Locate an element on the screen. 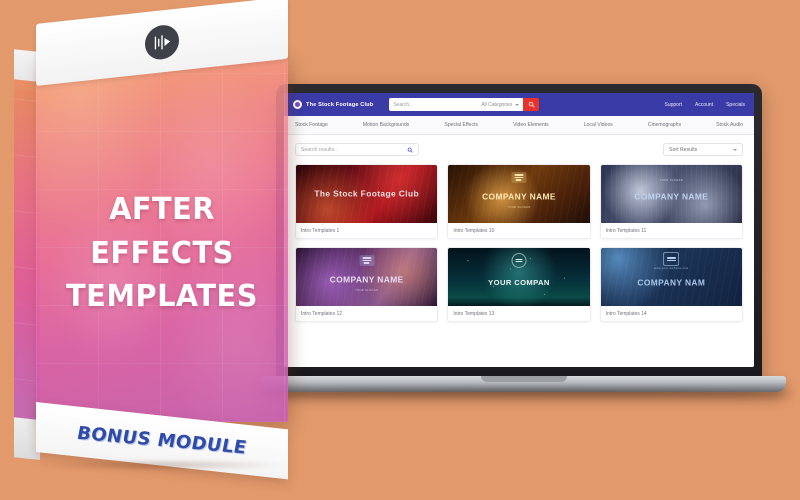  thumbnail-subtitle: www.your-website.com is located at coordinates (671, 268).